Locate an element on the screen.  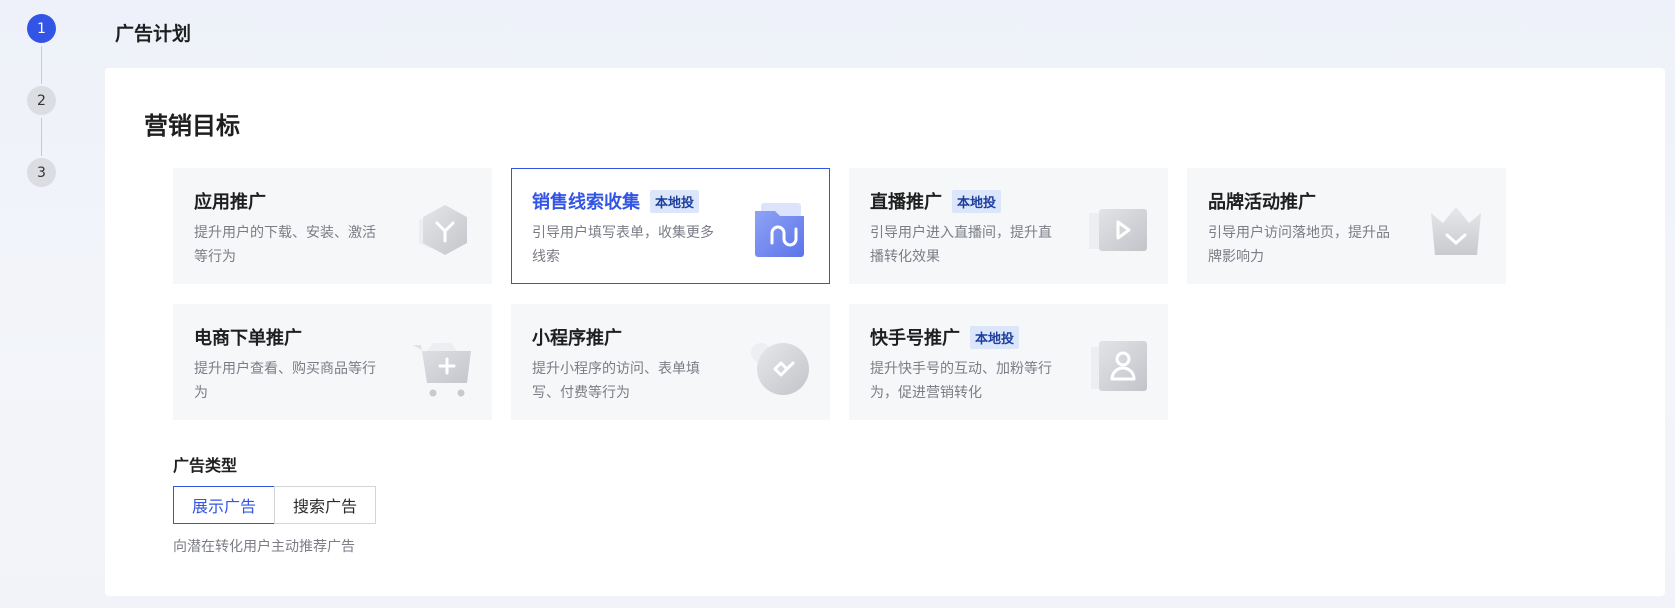
card-brand-activity: 品牌活动推广 引导用户访问落地页，提升品牌影响力 is located at coordinates (1346, 226).